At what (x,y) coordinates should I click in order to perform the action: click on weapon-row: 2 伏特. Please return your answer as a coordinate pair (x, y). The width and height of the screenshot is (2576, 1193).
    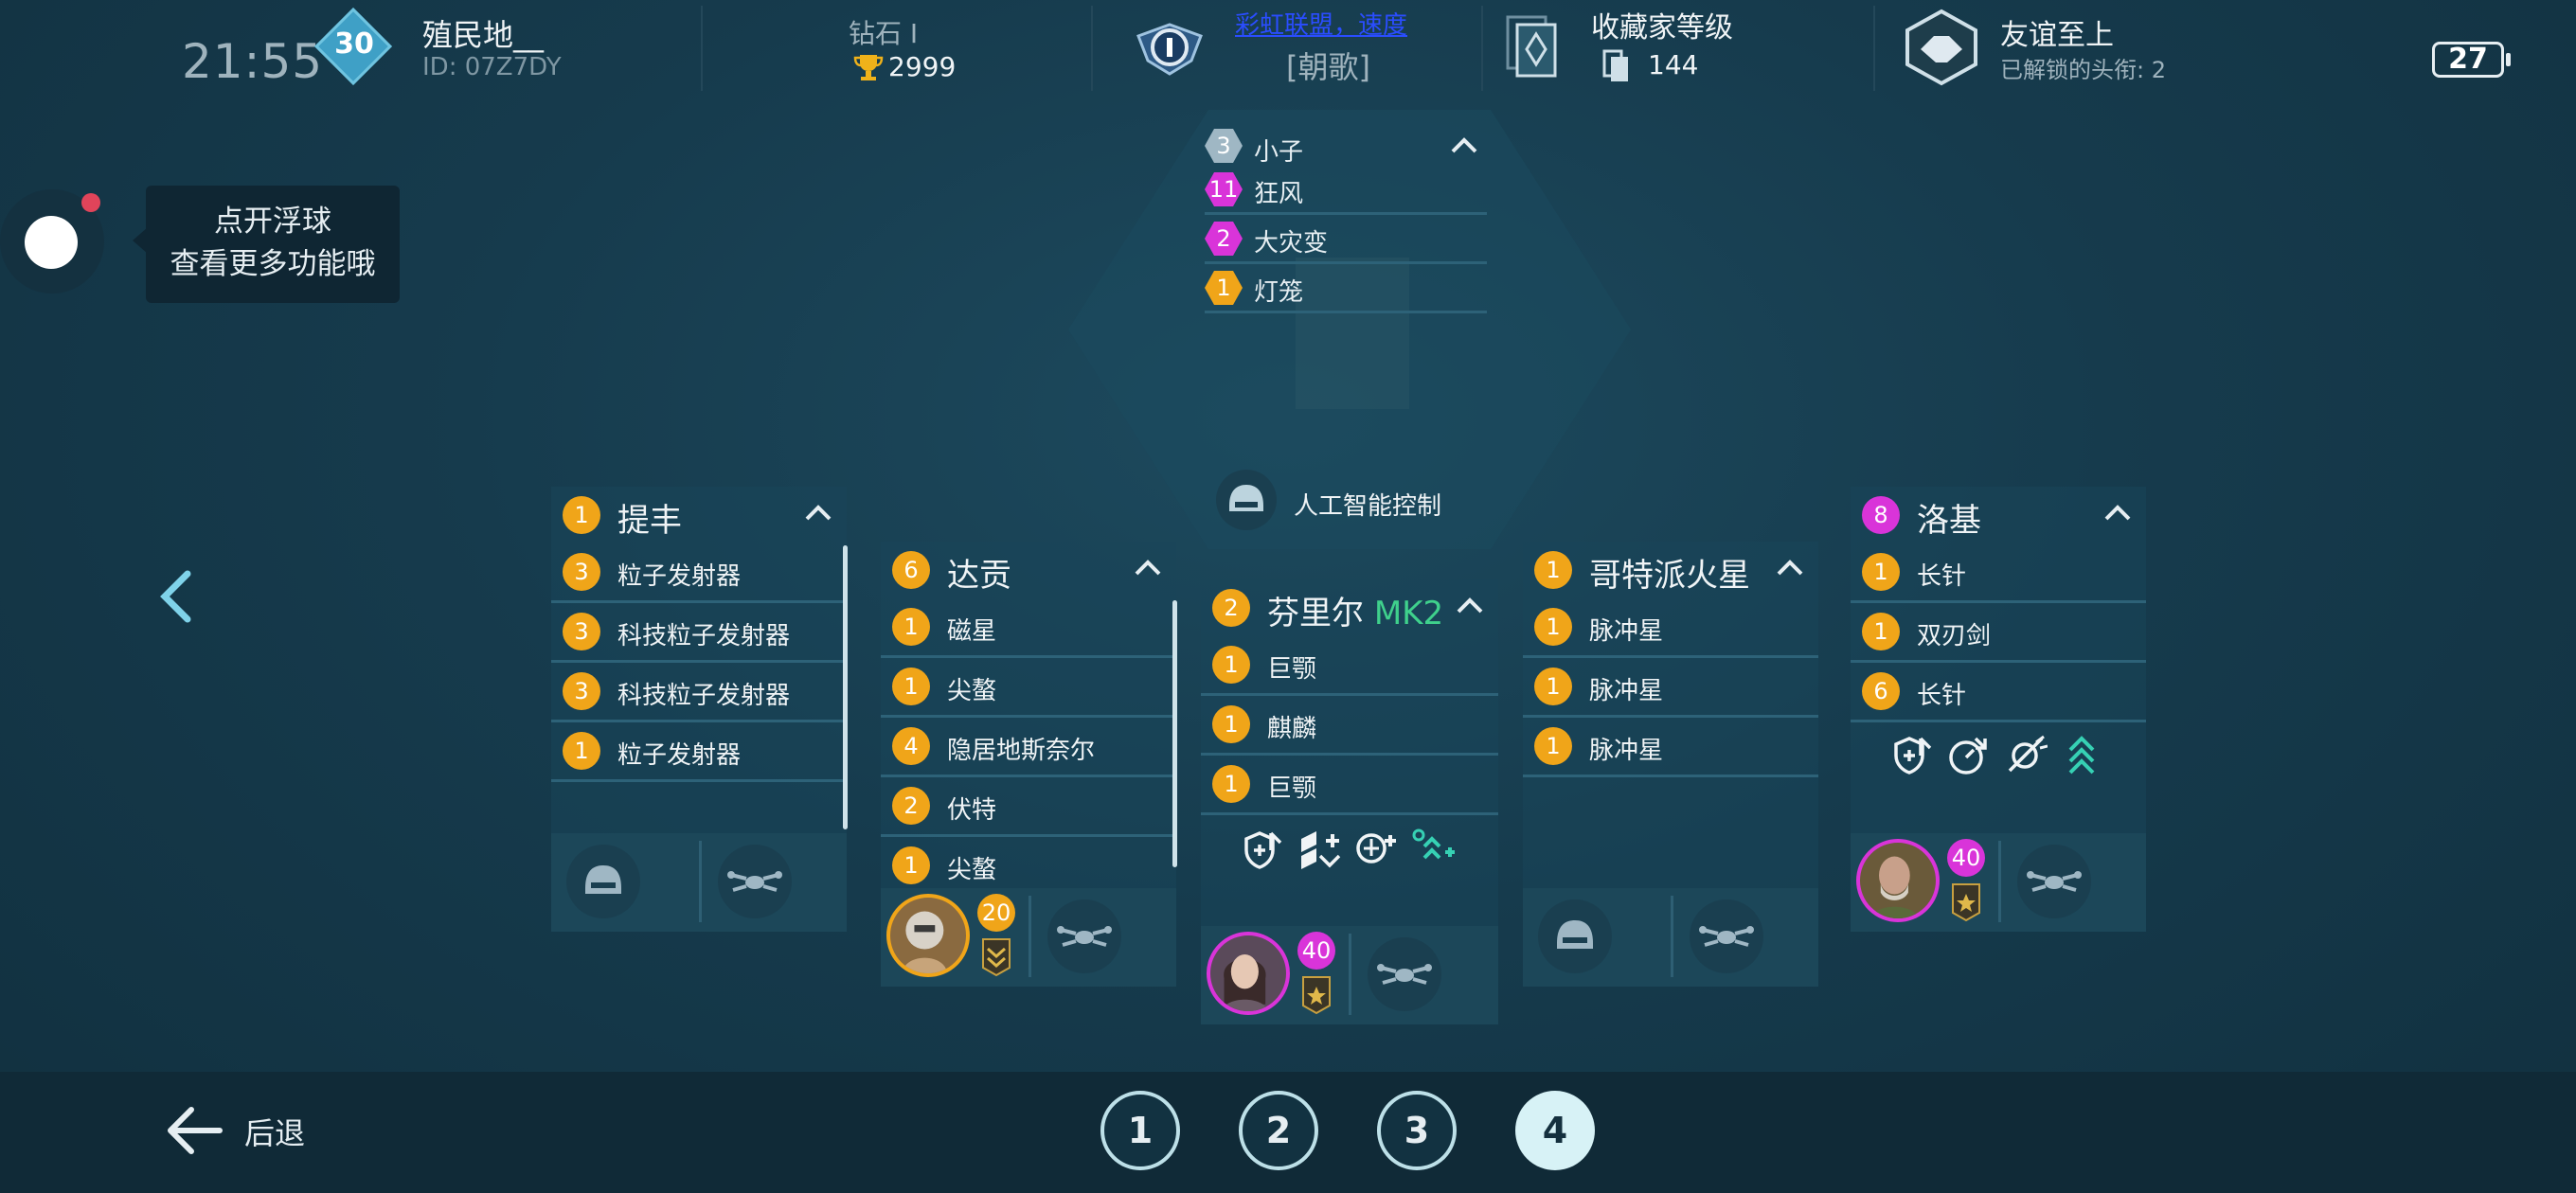
    Looking at the image, I should click on (1028, 807).